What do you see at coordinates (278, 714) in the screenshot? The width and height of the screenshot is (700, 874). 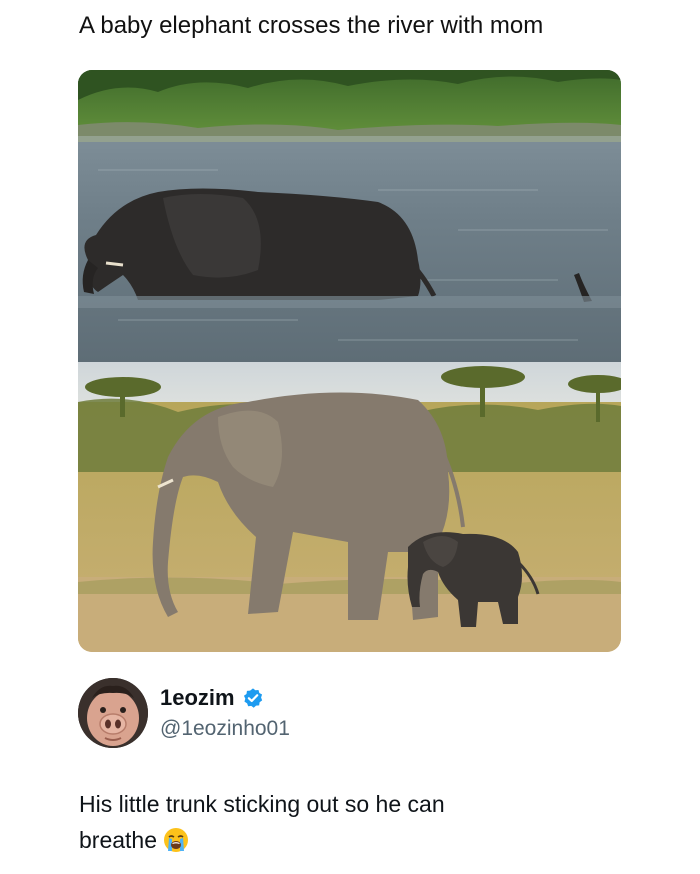 I see `tweet-author: 1eozim @1eozinho01` at bounding box center [278, 714].